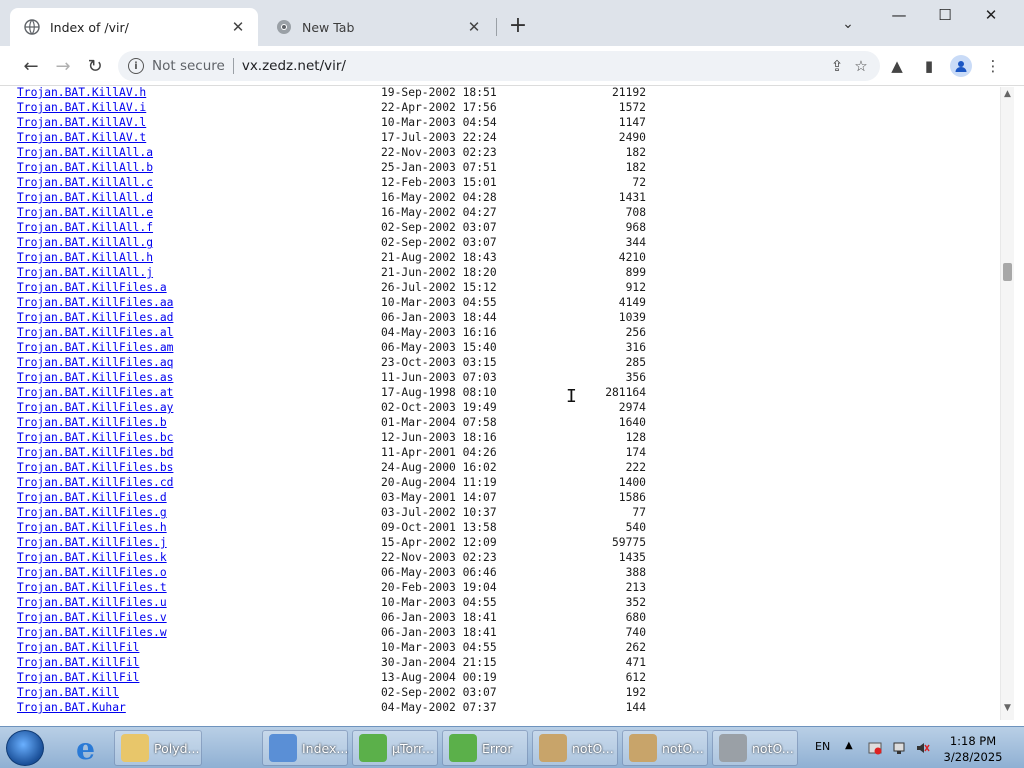  Describe the element at coordinates (134, 27) in the screenshot. I see `tab-index-of-vir: Index of /vir/ ✕` at that location.